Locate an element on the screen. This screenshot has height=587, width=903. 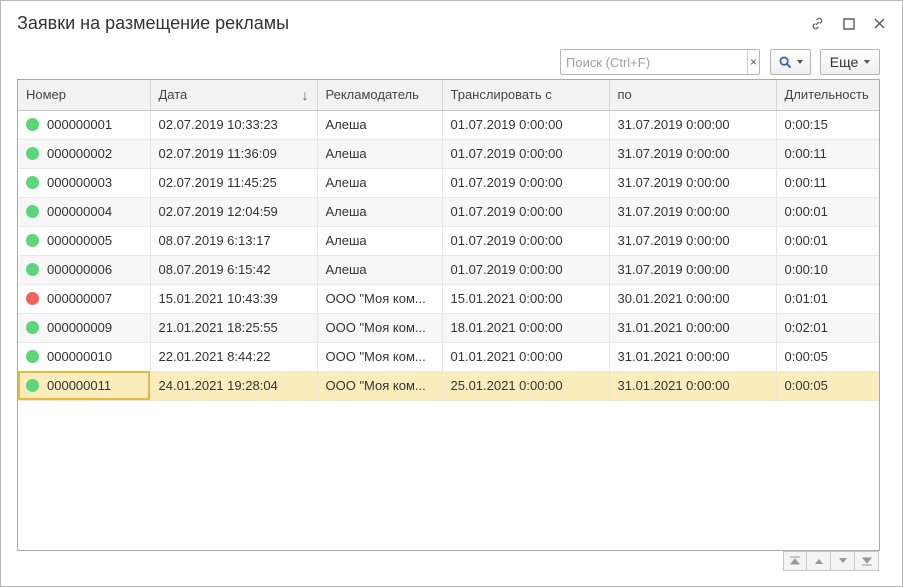
cell-duration: 0:01:01 is located at coordinates (827, 299).